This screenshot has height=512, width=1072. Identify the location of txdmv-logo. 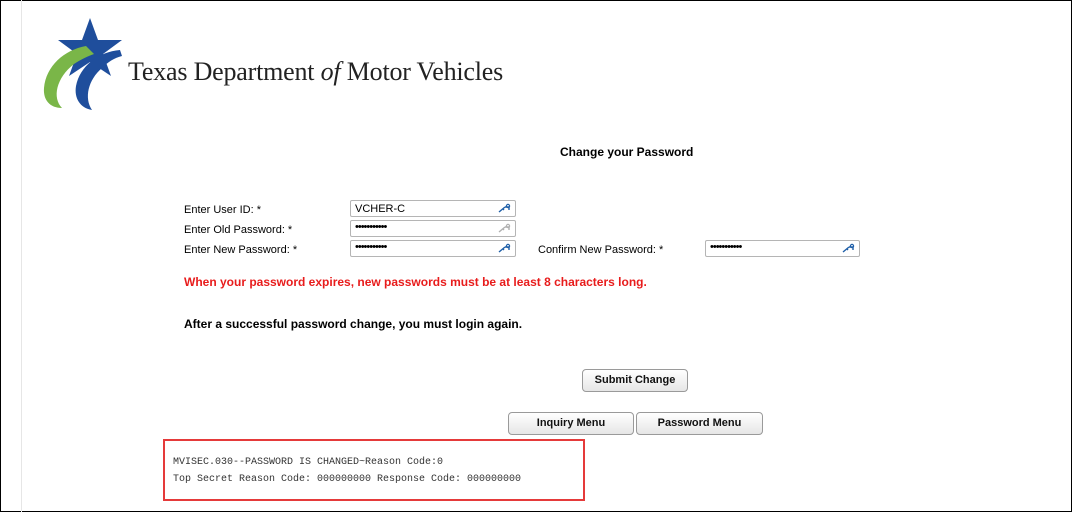
(82, 64).